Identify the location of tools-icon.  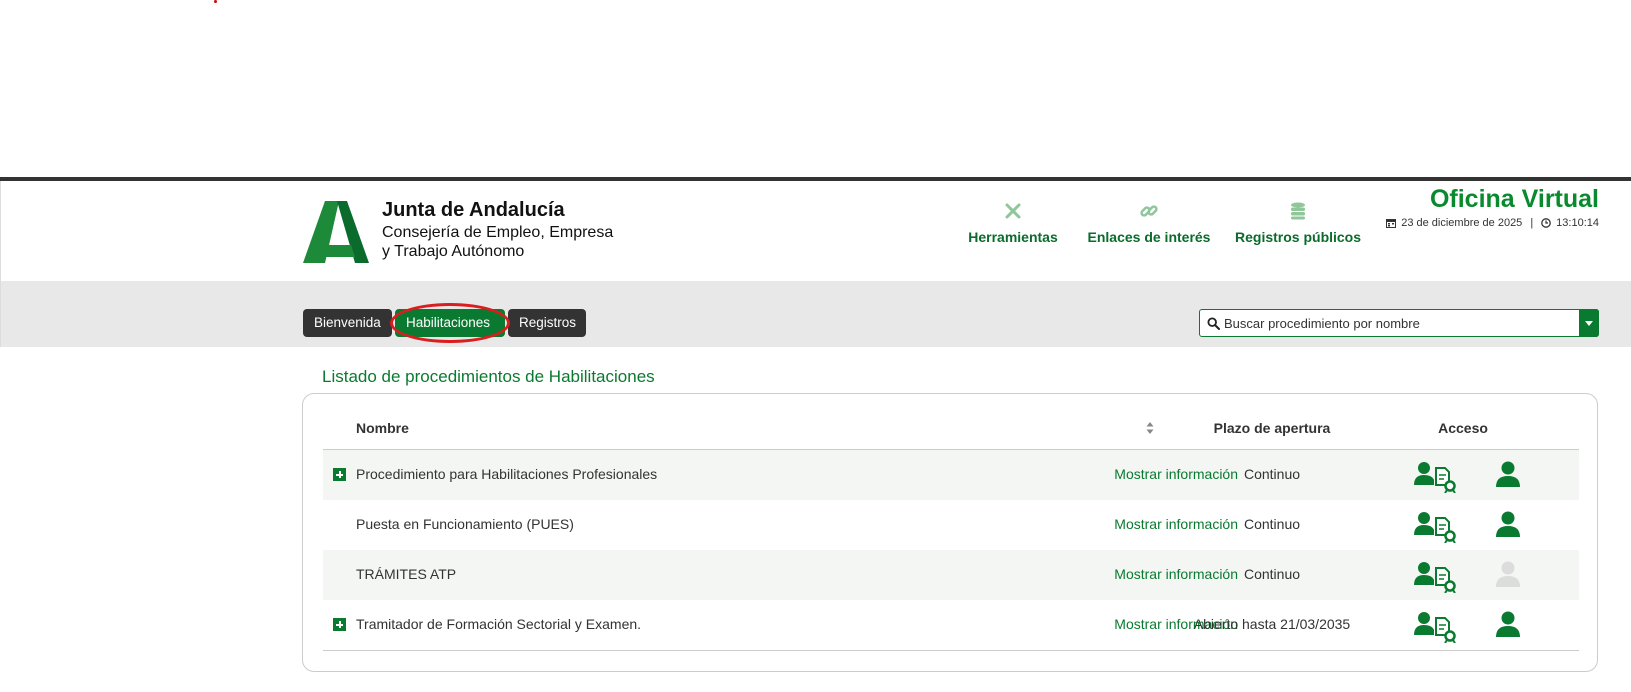
(1013, 211).